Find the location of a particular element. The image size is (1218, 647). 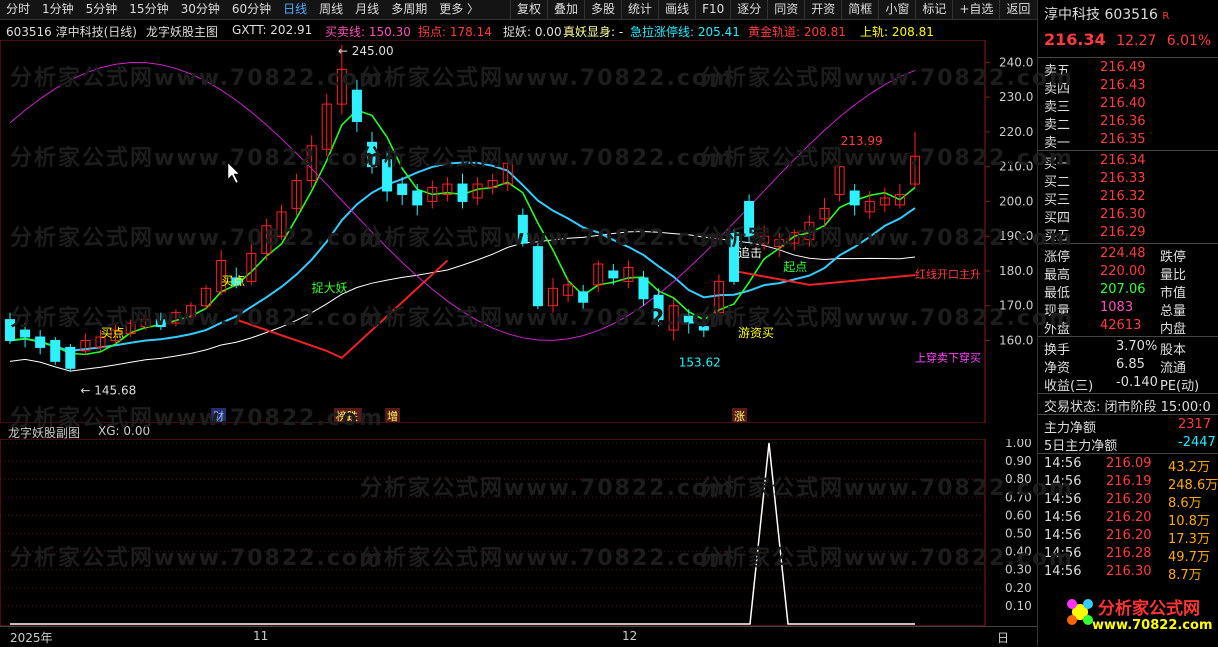

trade-status: 交易状态: 闭市阶段 15:00:0 is located at coordinates (1127, 407).